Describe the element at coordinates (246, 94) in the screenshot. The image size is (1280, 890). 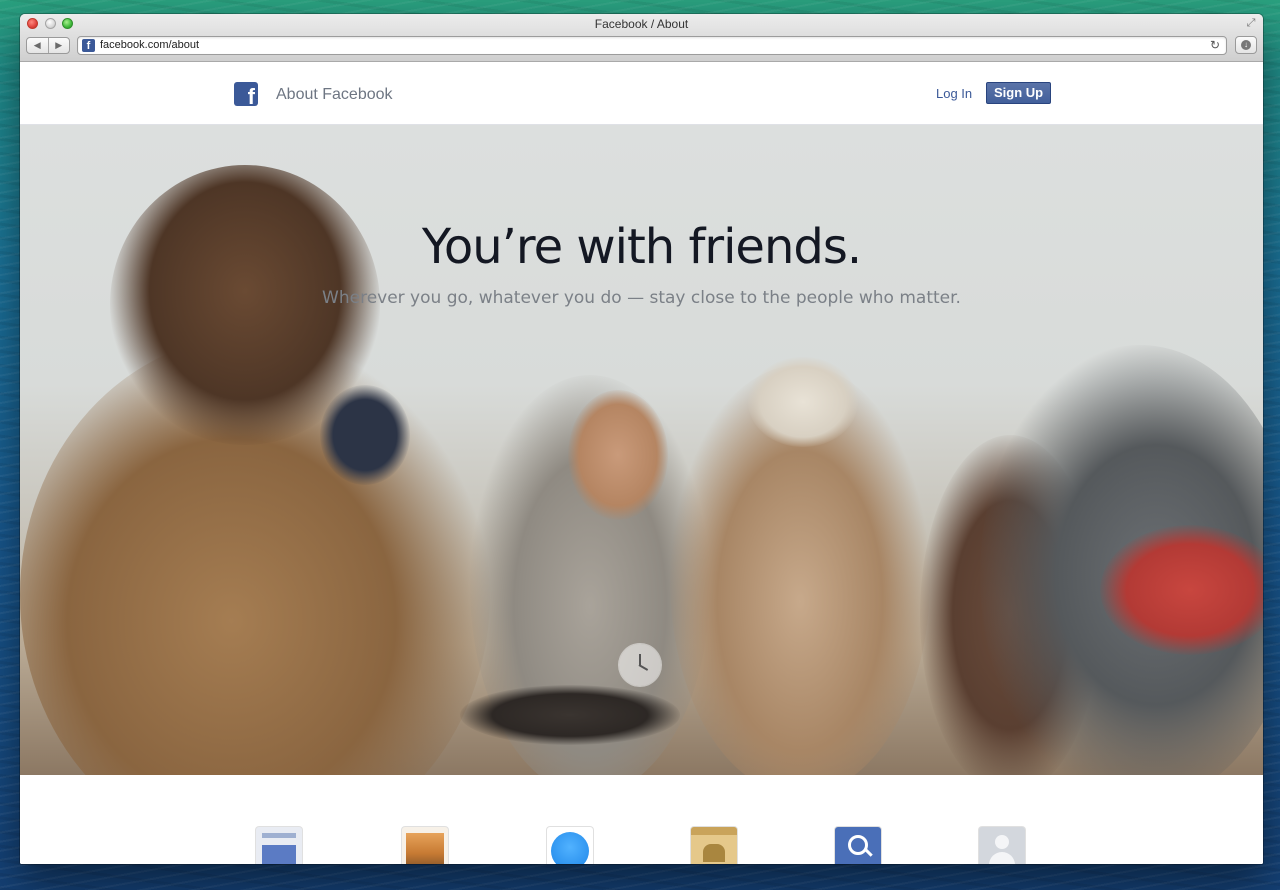
I see `facebook-logo-icon: f` at that location.